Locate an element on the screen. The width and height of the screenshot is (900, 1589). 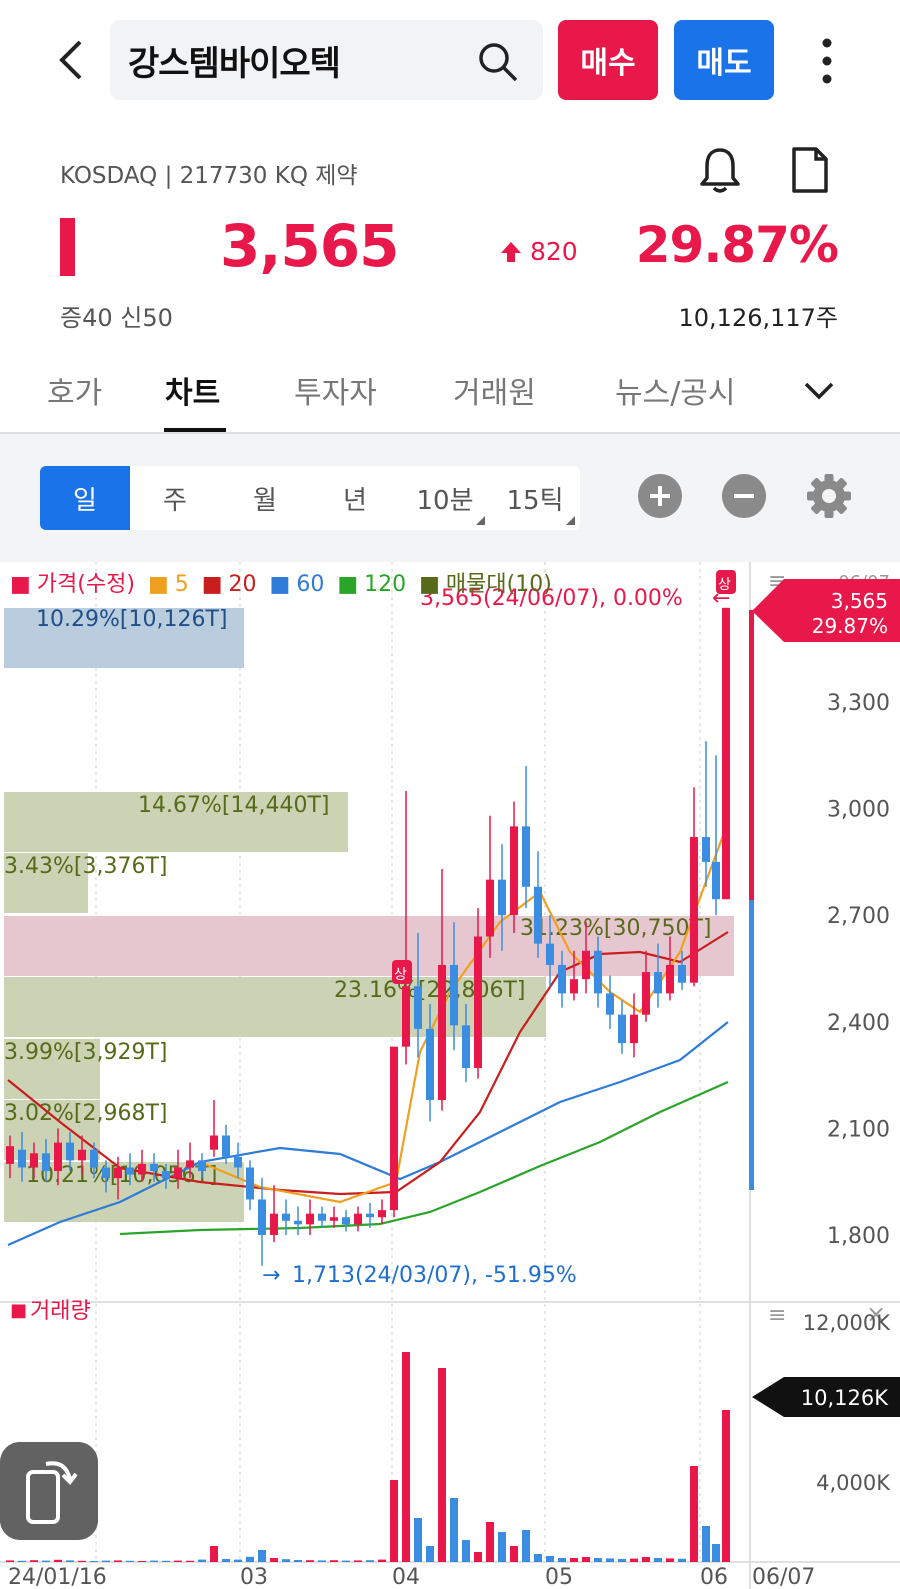
buy-button: 매수 is located at coordinates (608, 60).